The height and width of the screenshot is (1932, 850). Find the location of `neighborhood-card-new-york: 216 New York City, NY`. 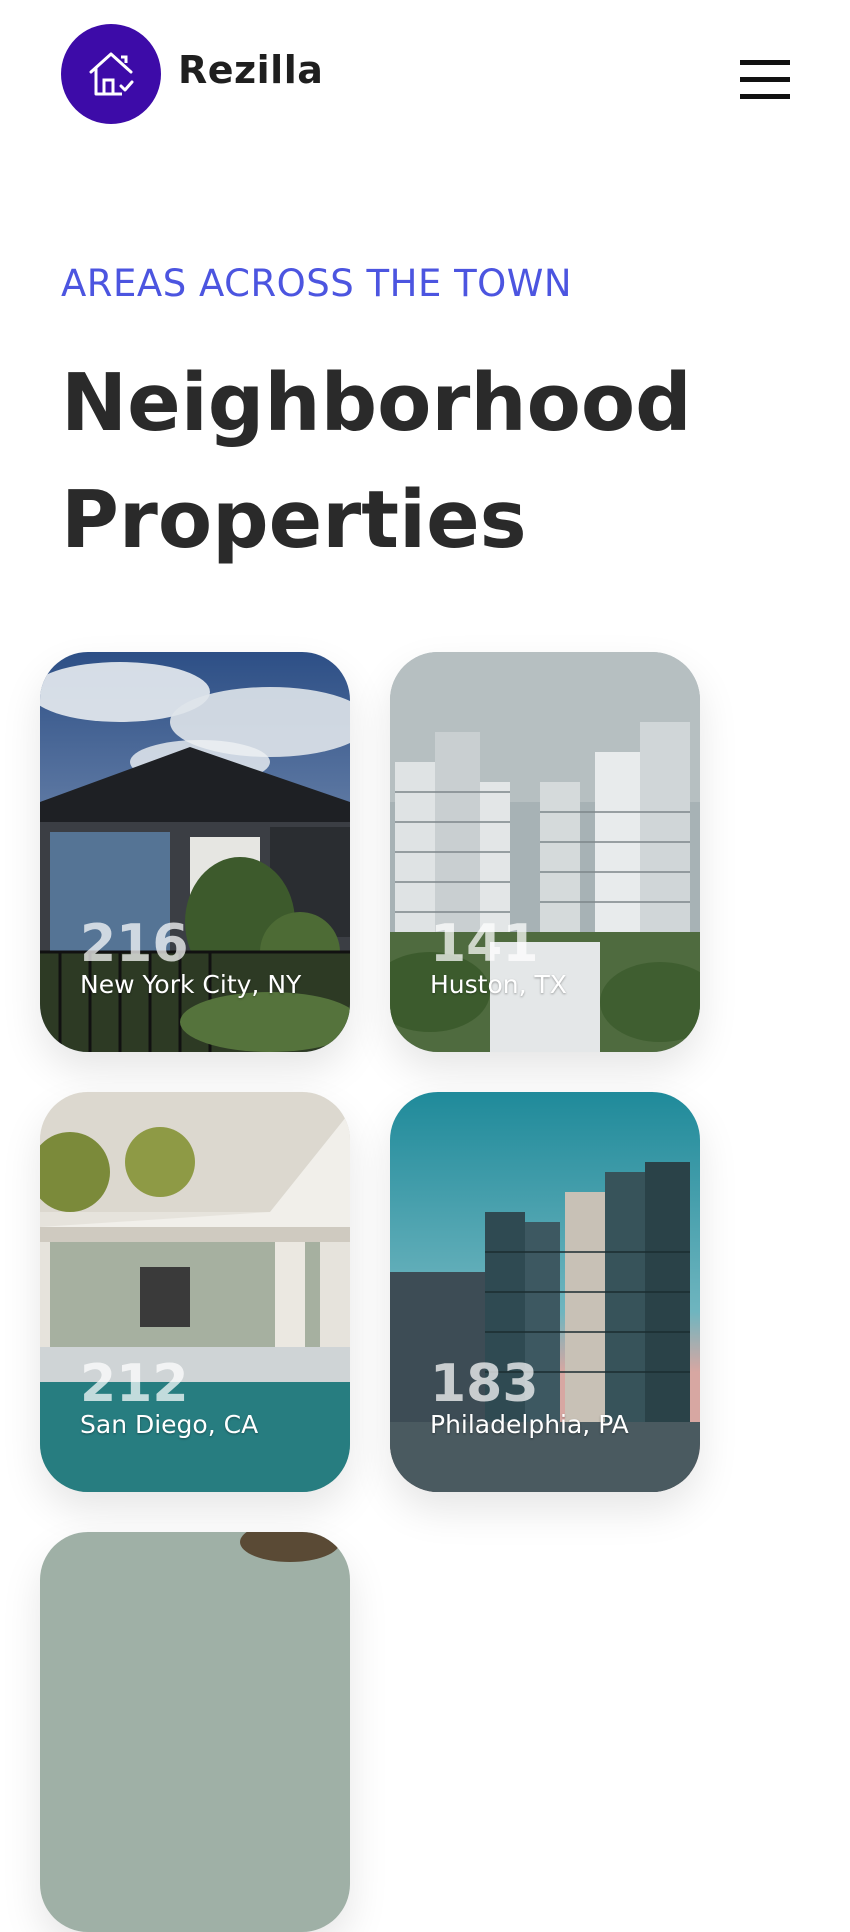

neighborhood-card-new-york: 216 New York City, NY is located at coordinates (195, 852).